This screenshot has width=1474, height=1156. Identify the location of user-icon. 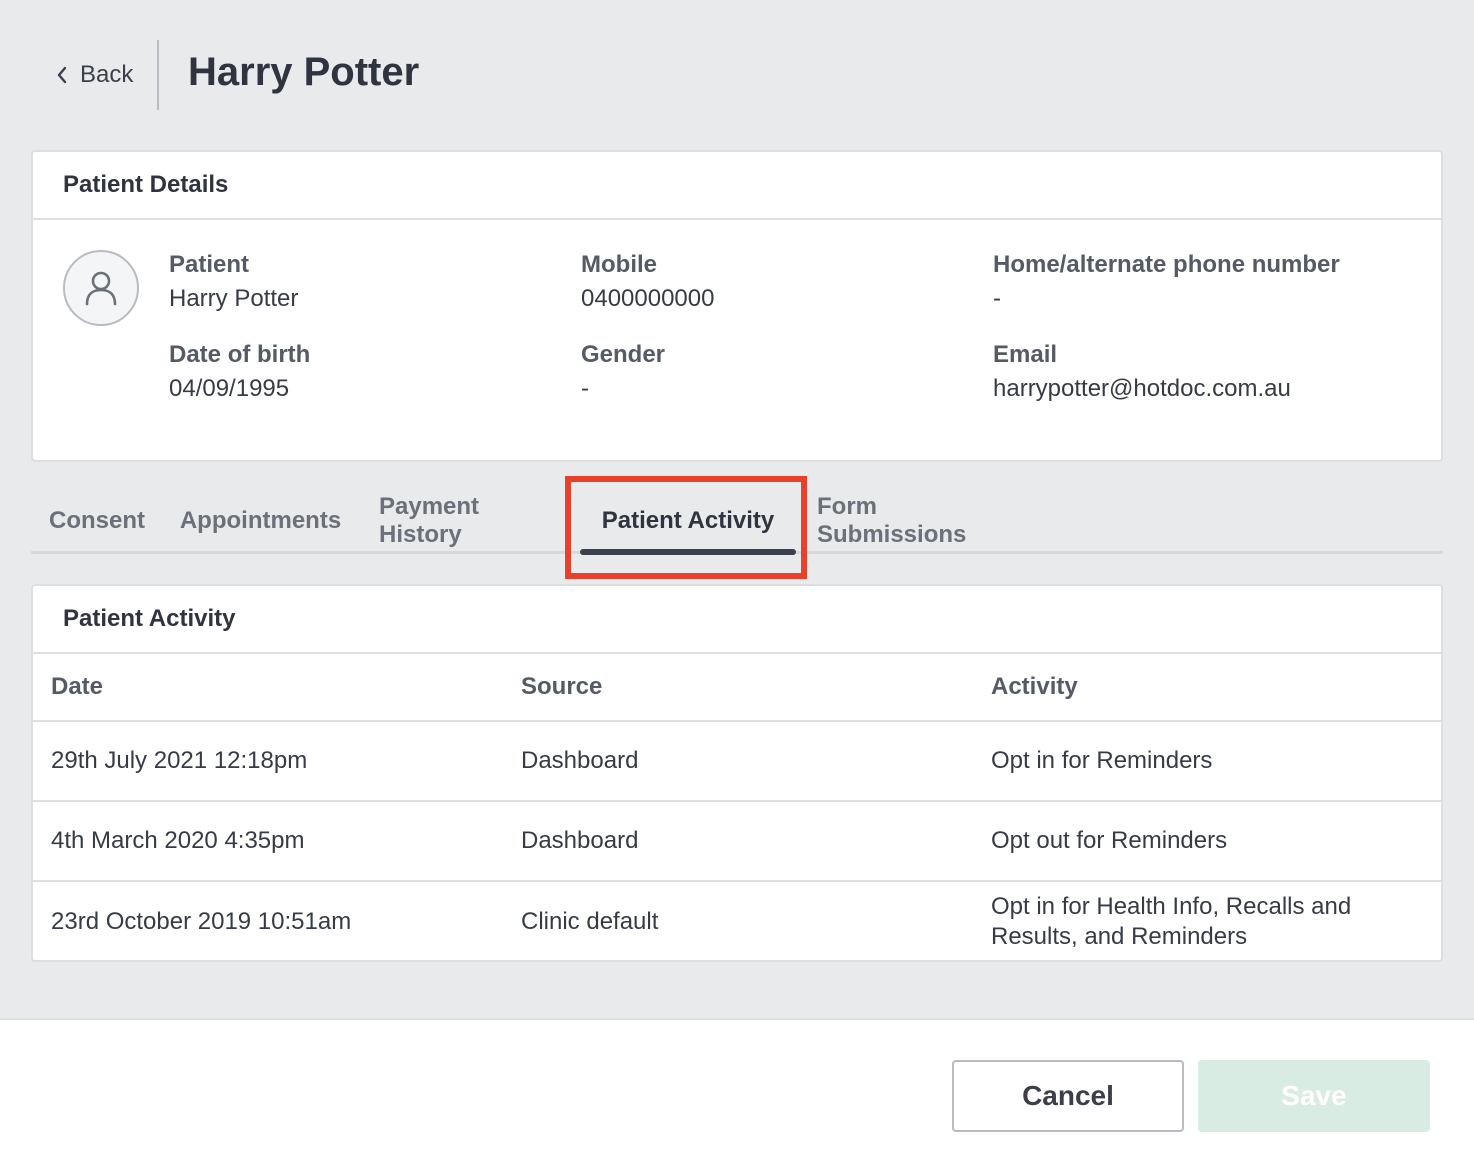
(101, 288).